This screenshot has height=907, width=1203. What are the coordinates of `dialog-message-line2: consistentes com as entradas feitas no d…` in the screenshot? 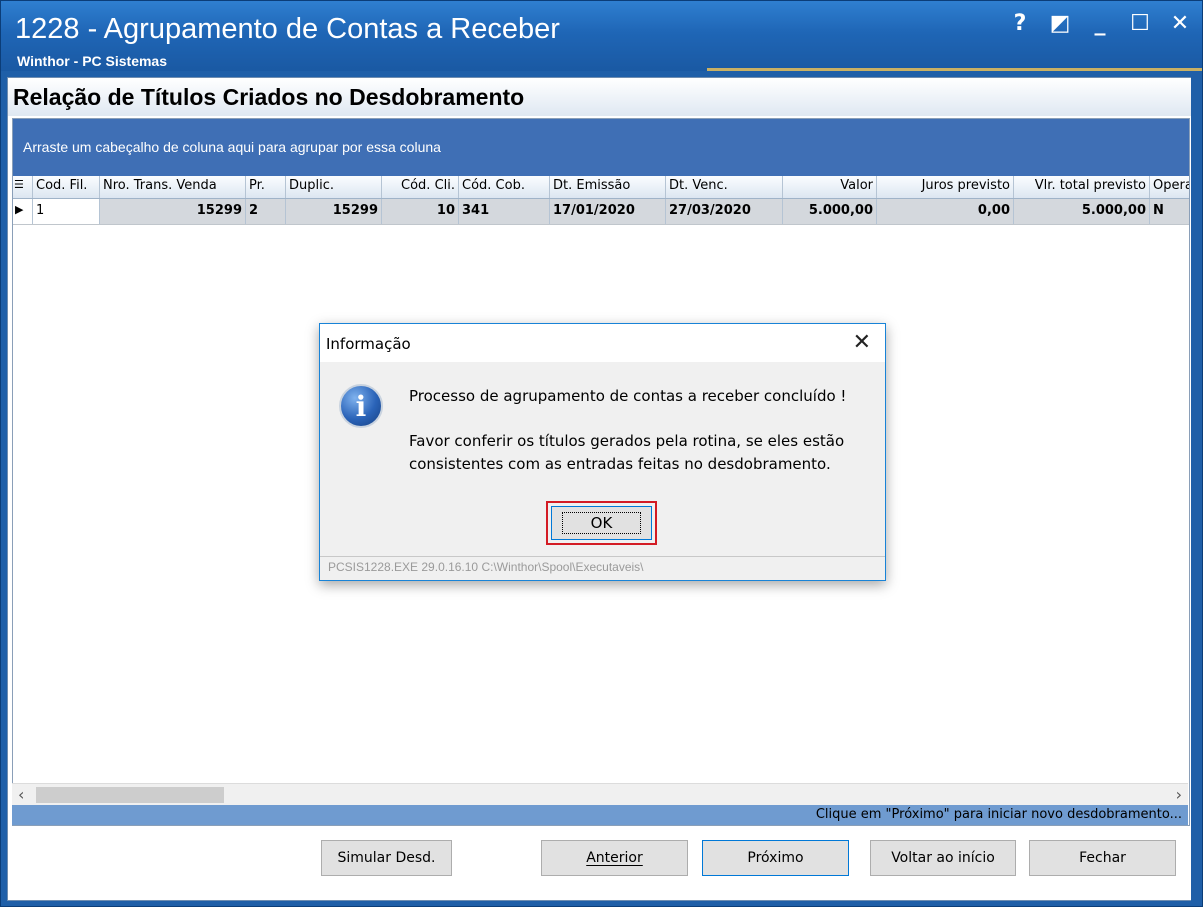 It's located at (620, 464).